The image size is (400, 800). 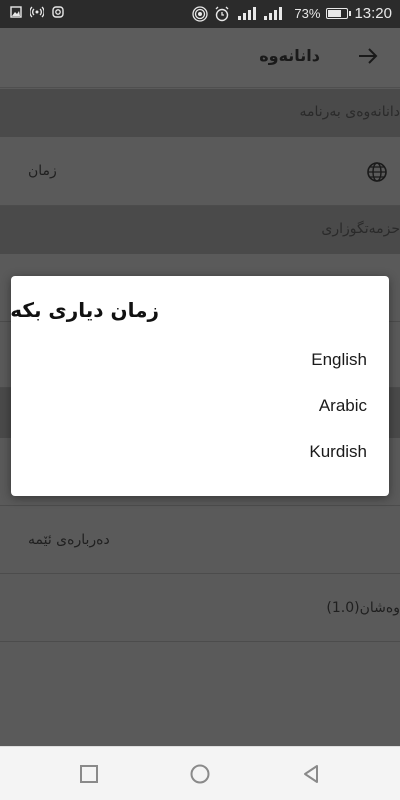 I want to click on instagram-icon, so click(x=58, y=12).